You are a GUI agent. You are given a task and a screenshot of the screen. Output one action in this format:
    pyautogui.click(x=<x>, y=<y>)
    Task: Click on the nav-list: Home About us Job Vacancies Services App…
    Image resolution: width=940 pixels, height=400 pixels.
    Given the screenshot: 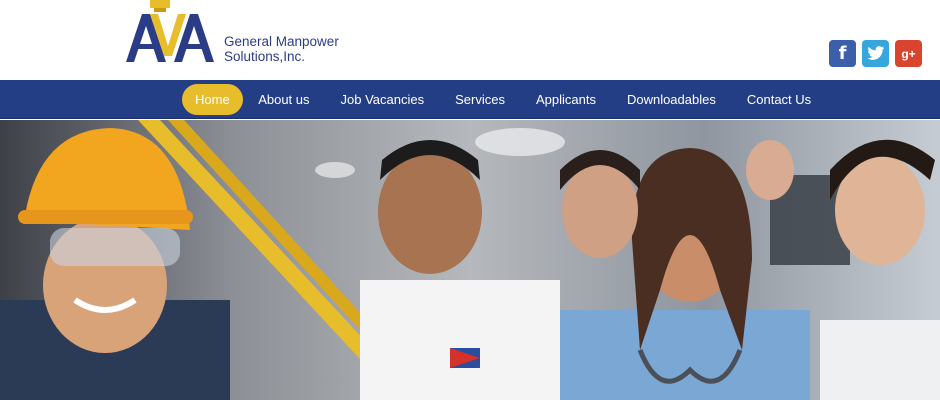 What is the action you would take?
    pyautogui.click(x=504, y=99)
    